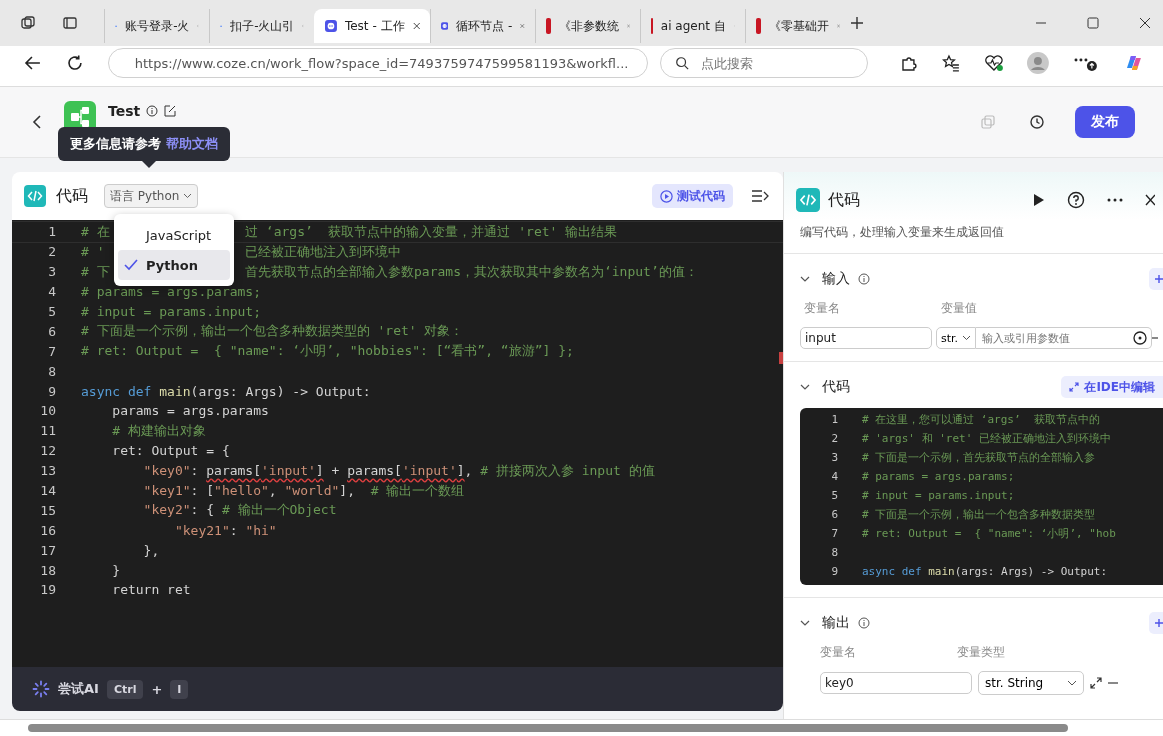 This screenshot has width=1163, height=736. What do you see at coordinates (1096, 683) in the screenshot?
I see `expand-arrows-icon` at bounding box center [1096, 683].